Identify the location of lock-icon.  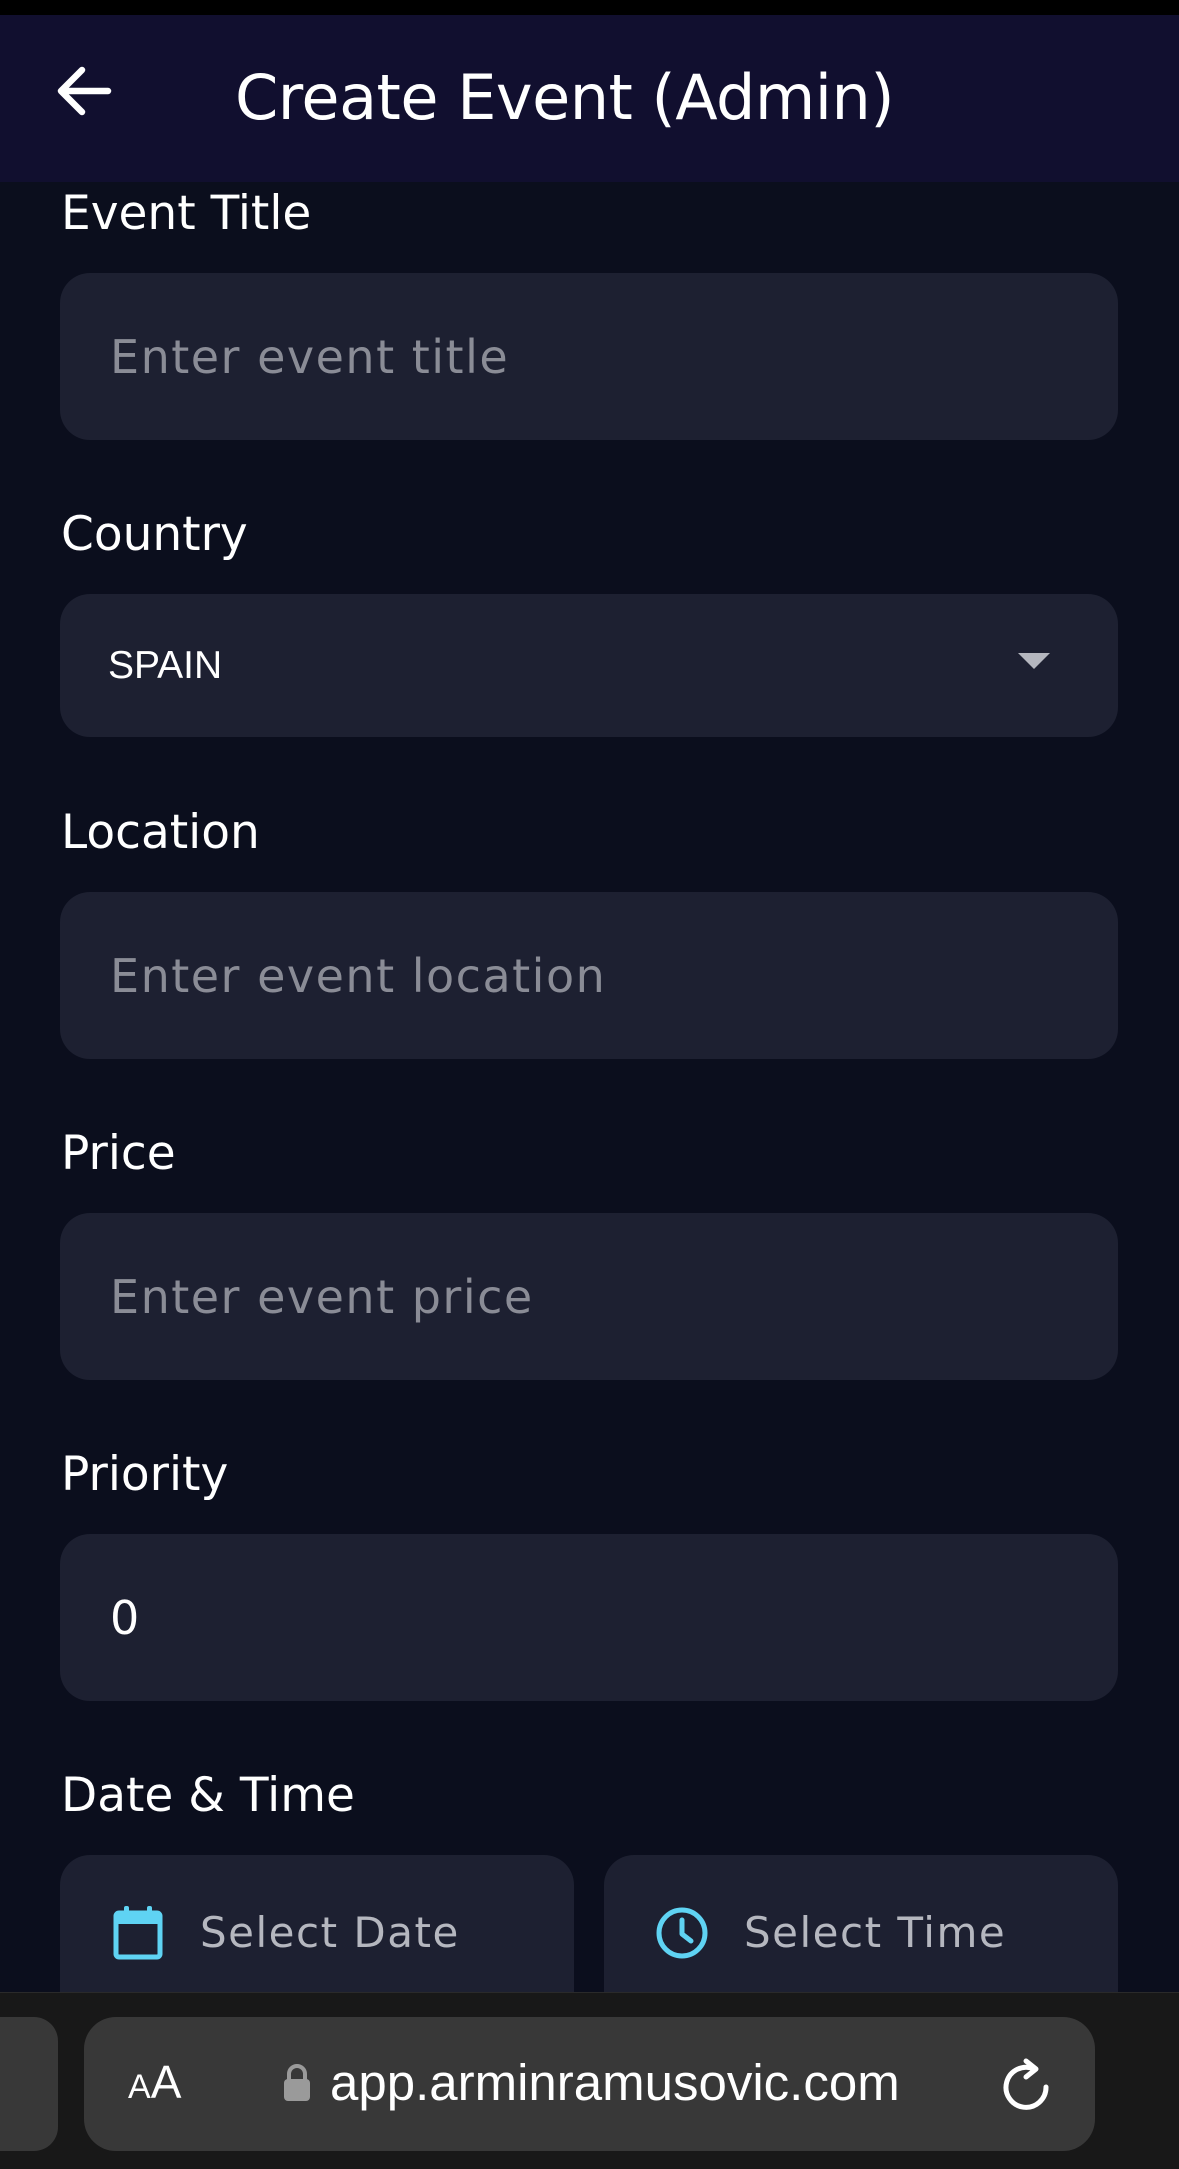
(297, 2085).